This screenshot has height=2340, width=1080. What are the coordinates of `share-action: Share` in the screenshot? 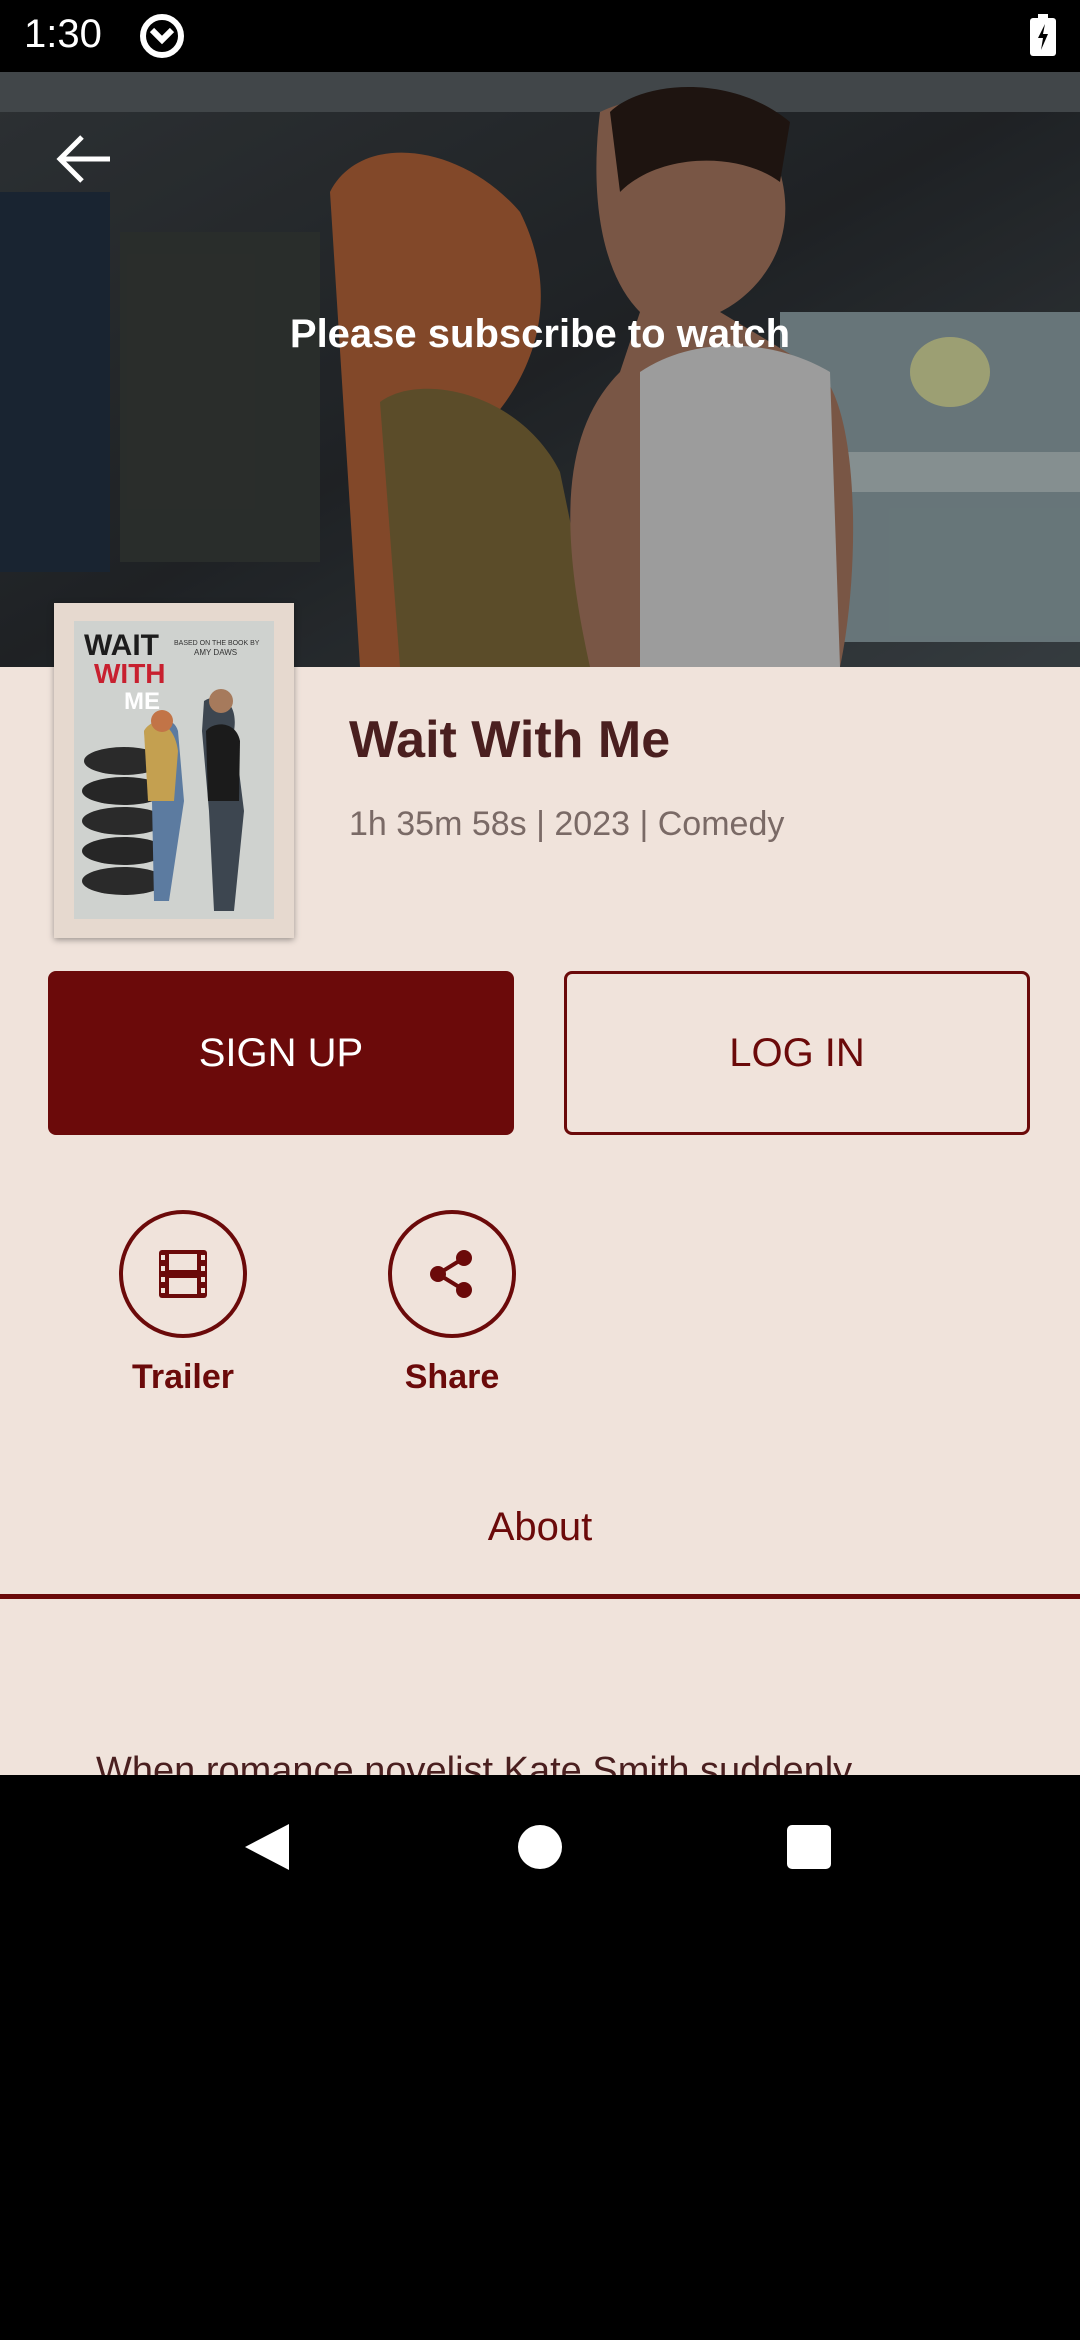 It's located at (452, 1303).